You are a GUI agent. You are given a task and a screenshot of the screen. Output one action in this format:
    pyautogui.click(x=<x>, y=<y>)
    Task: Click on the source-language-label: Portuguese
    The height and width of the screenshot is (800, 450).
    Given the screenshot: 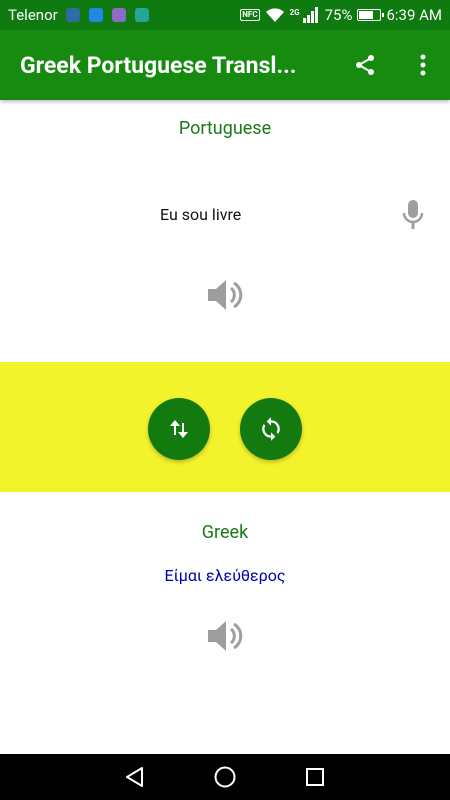 What is the action you would take?
    pyautogui.click(x=225, y=128)
    